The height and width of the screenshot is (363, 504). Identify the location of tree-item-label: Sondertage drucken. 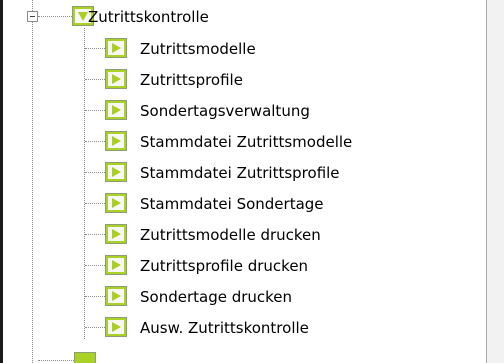
(216, 297).